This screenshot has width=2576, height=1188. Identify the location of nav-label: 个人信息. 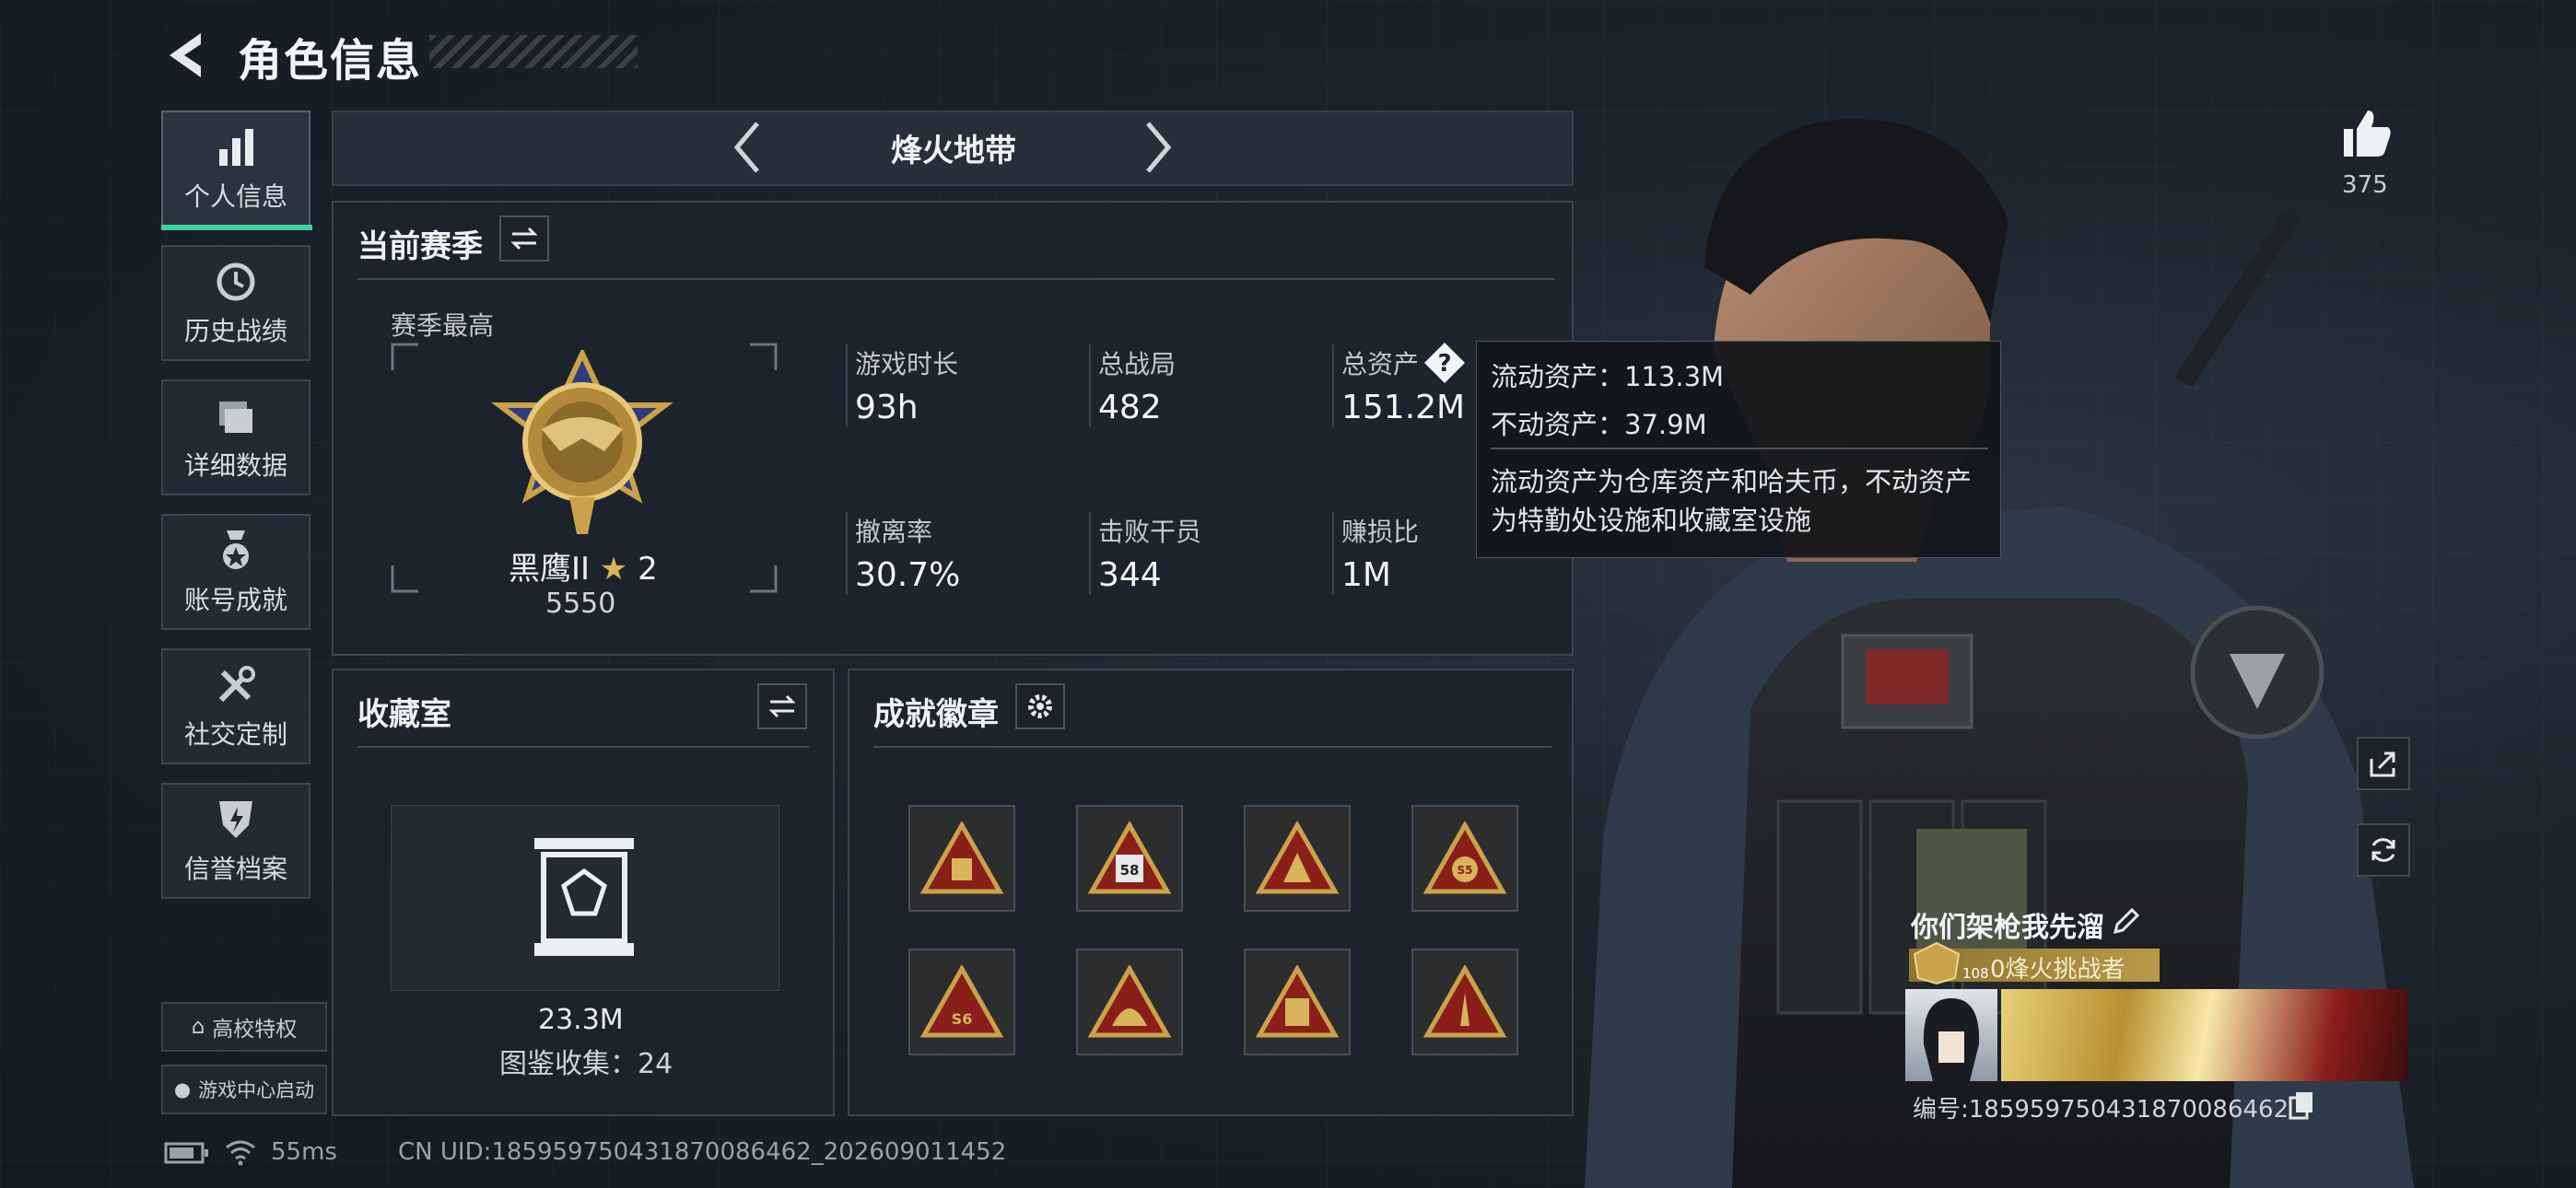
(235, 196).